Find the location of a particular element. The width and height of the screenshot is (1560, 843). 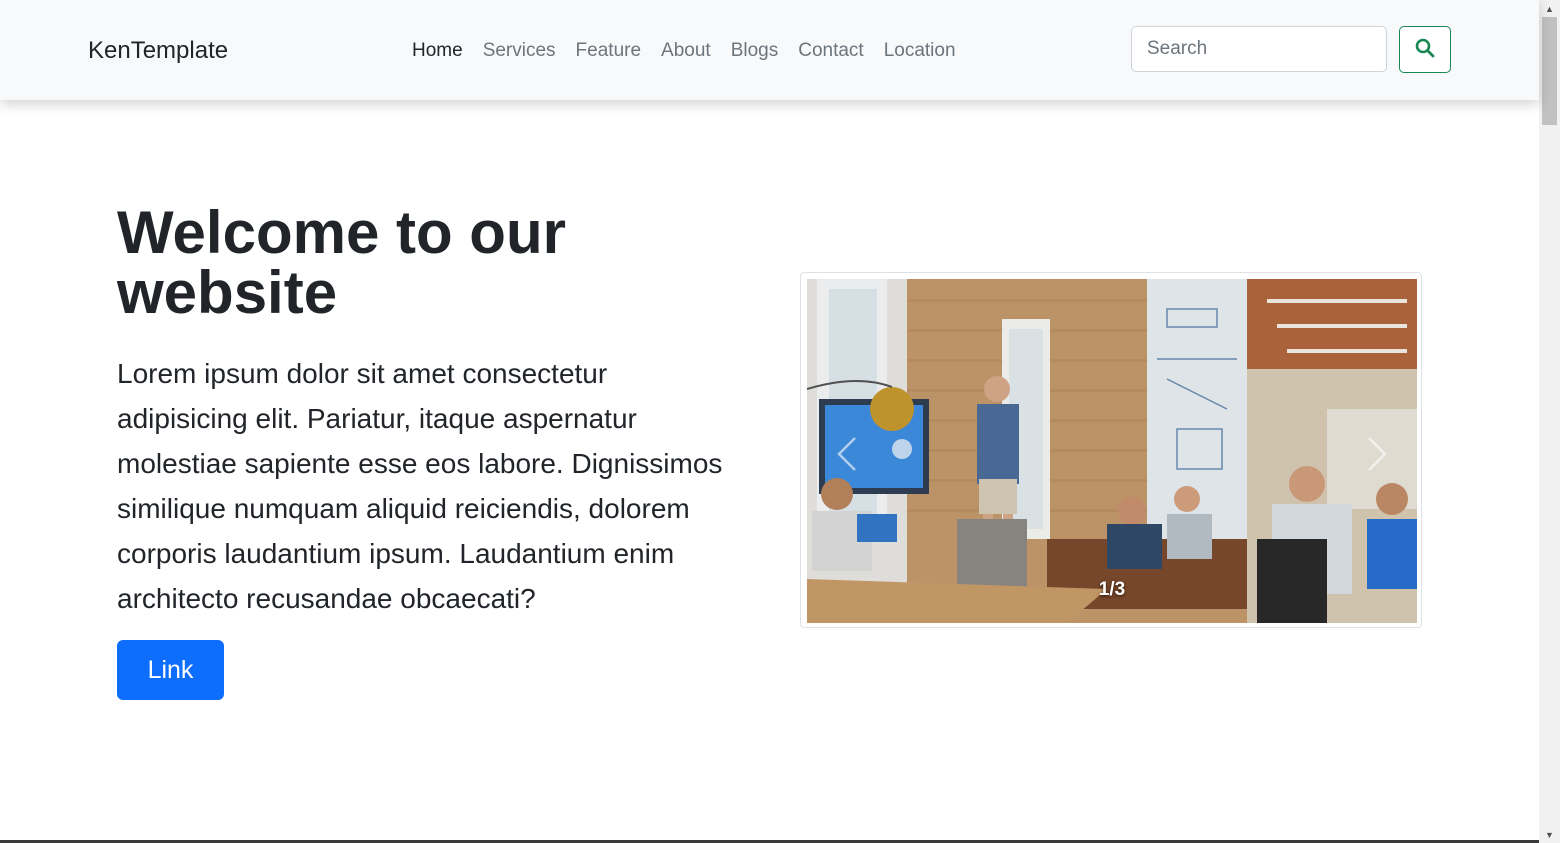

search-icon is located at coordinates (1425, 49).